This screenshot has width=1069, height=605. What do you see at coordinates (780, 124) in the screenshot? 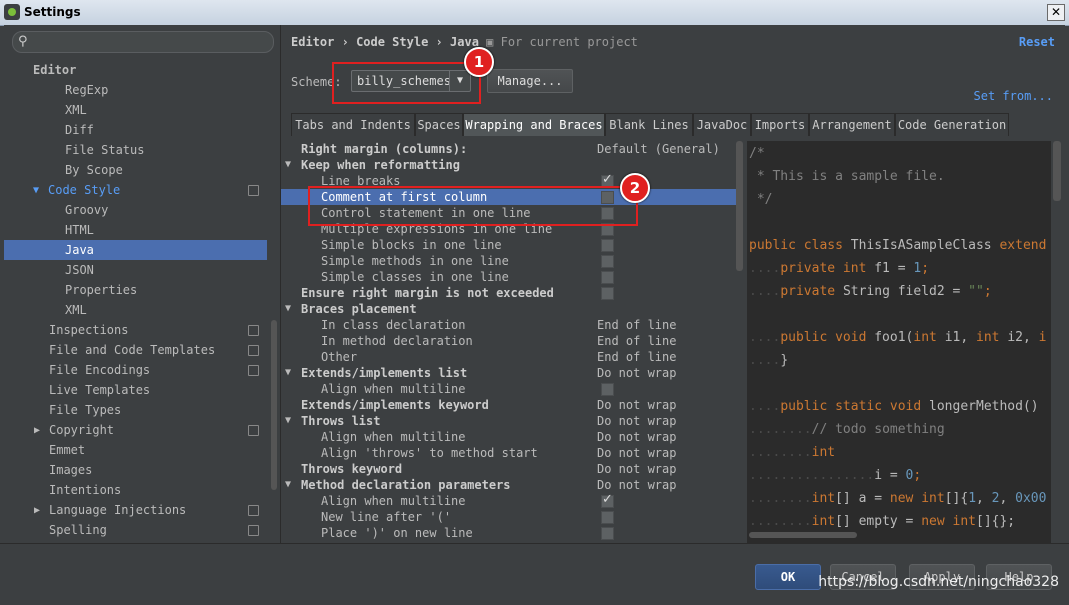
I see `tab-imports: Imports` at bounding box center [780, 124].